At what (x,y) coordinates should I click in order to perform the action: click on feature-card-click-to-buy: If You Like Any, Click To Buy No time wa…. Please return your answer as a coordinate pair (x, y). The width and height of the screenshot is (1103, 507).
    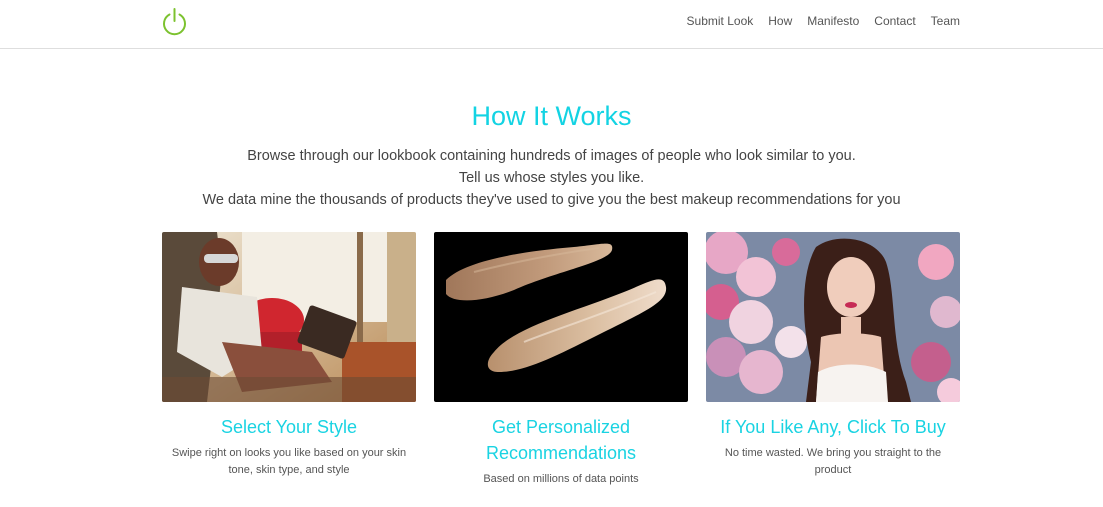
    Looking at the image, I should click on (833, 355).